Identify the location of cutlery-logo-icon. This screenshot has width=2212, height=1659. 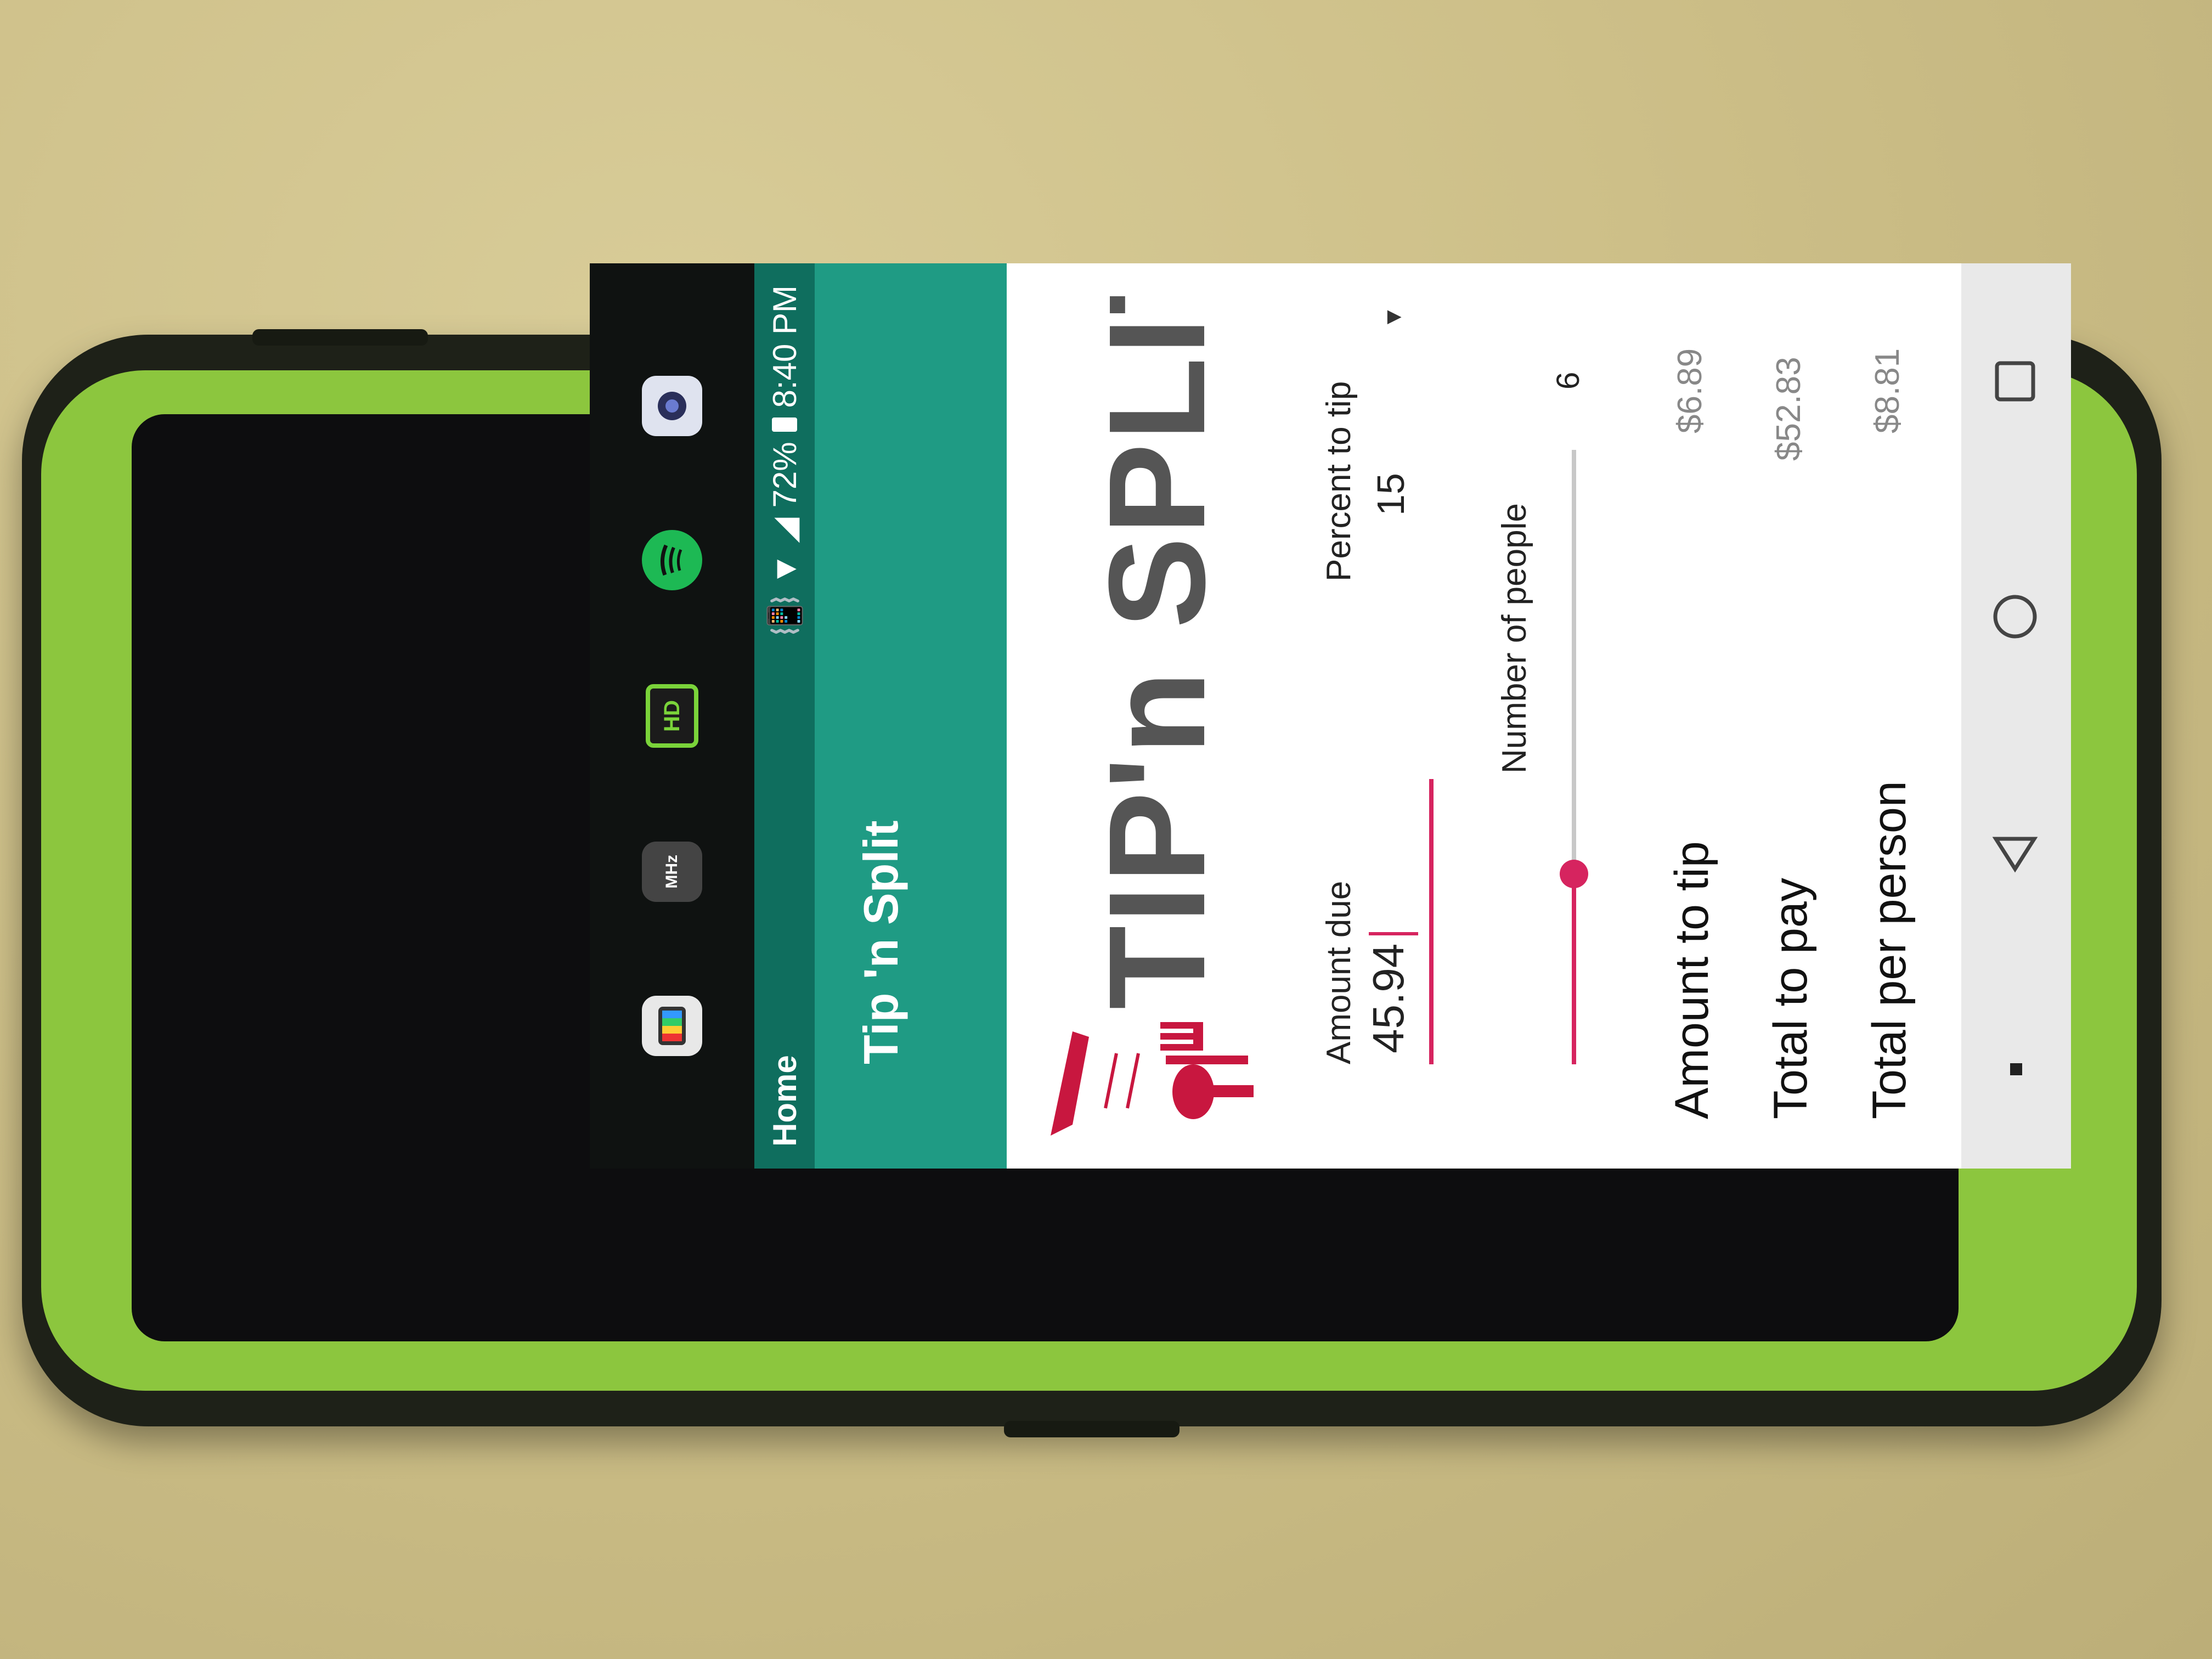
(1152, 1079).